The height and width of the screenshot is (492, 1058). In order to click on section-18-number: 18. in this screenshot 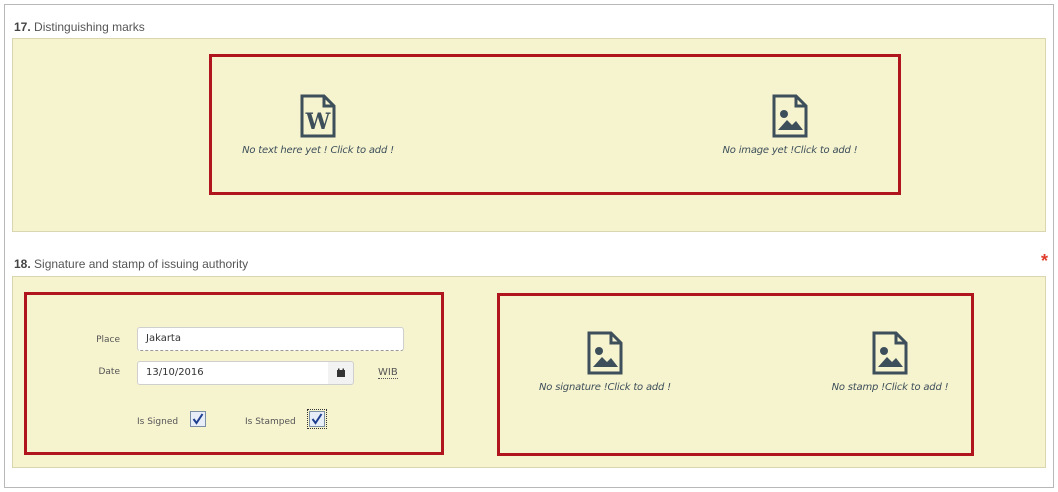, I will do `click(22, 264)`.